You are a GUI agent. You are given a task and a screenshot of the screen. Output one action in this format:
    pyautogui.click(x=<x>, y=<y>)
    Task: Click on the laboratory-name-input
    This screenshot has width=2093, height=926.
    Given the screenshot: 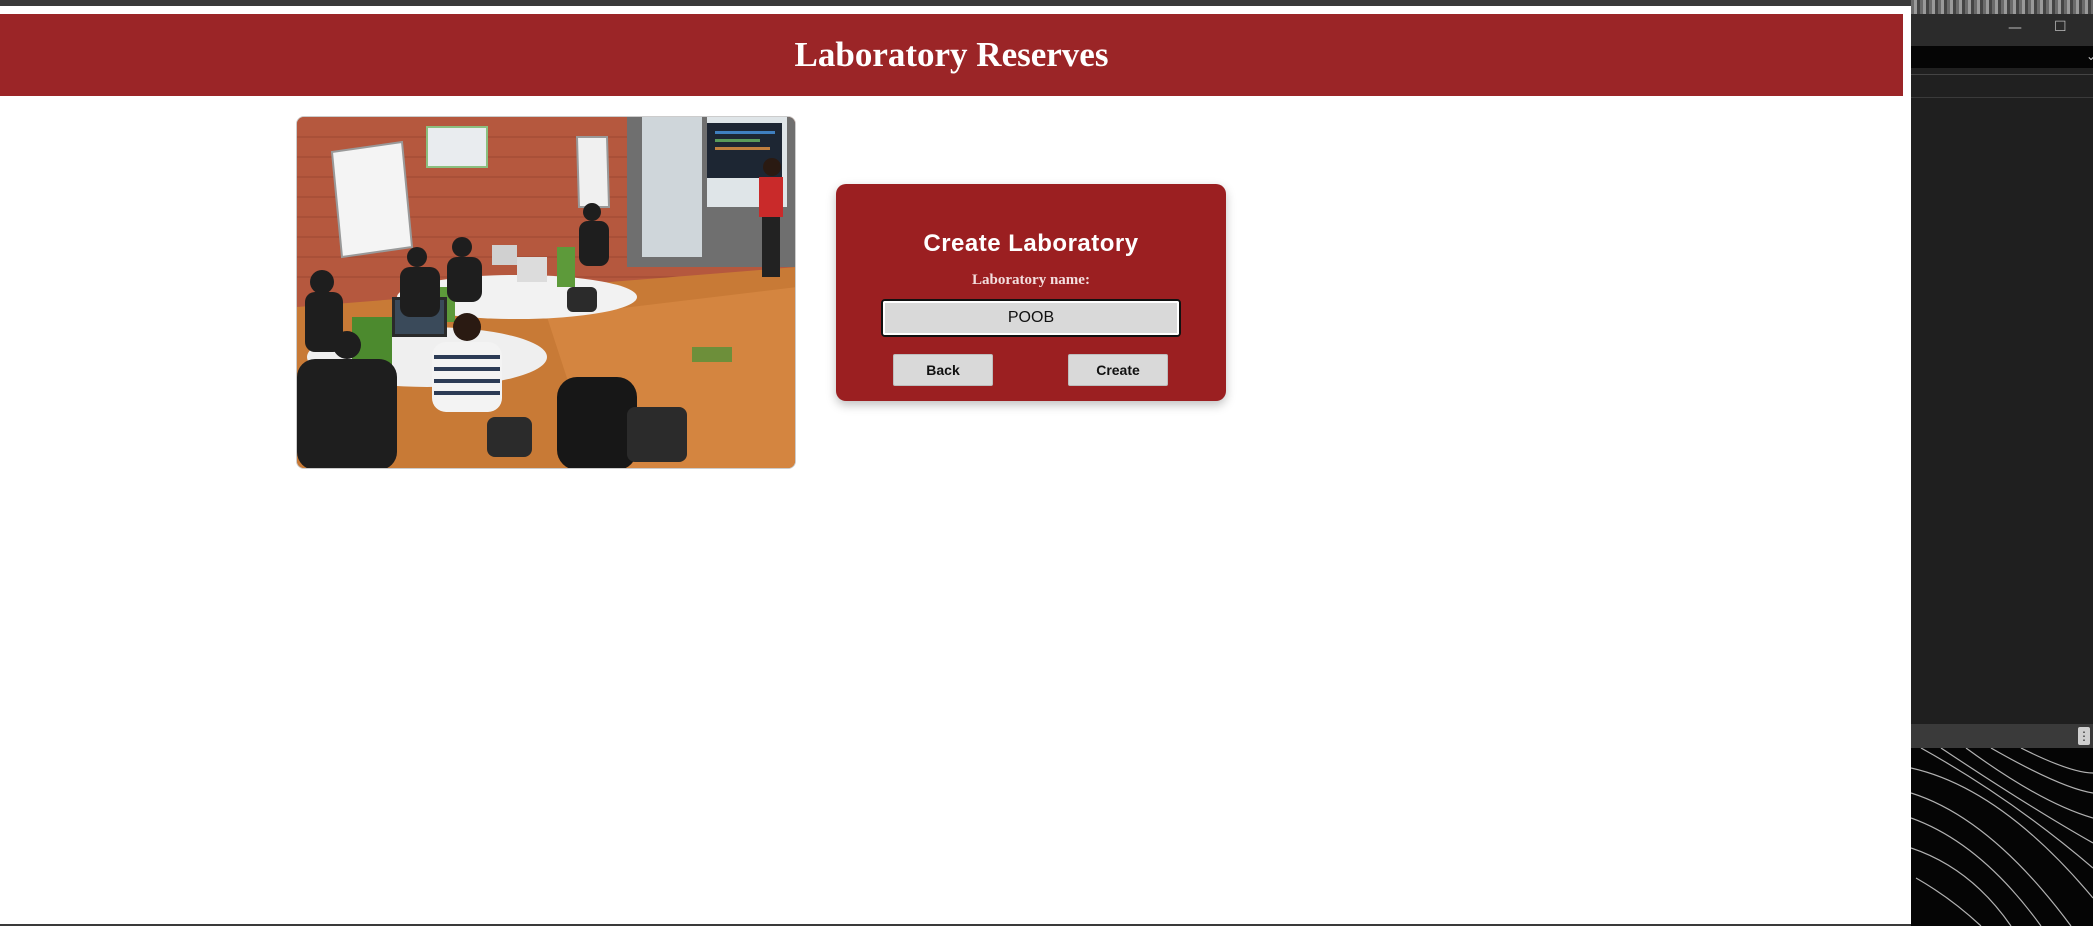 What is the action you would take?
    pyautogui.click(x=1031, y=318)
    